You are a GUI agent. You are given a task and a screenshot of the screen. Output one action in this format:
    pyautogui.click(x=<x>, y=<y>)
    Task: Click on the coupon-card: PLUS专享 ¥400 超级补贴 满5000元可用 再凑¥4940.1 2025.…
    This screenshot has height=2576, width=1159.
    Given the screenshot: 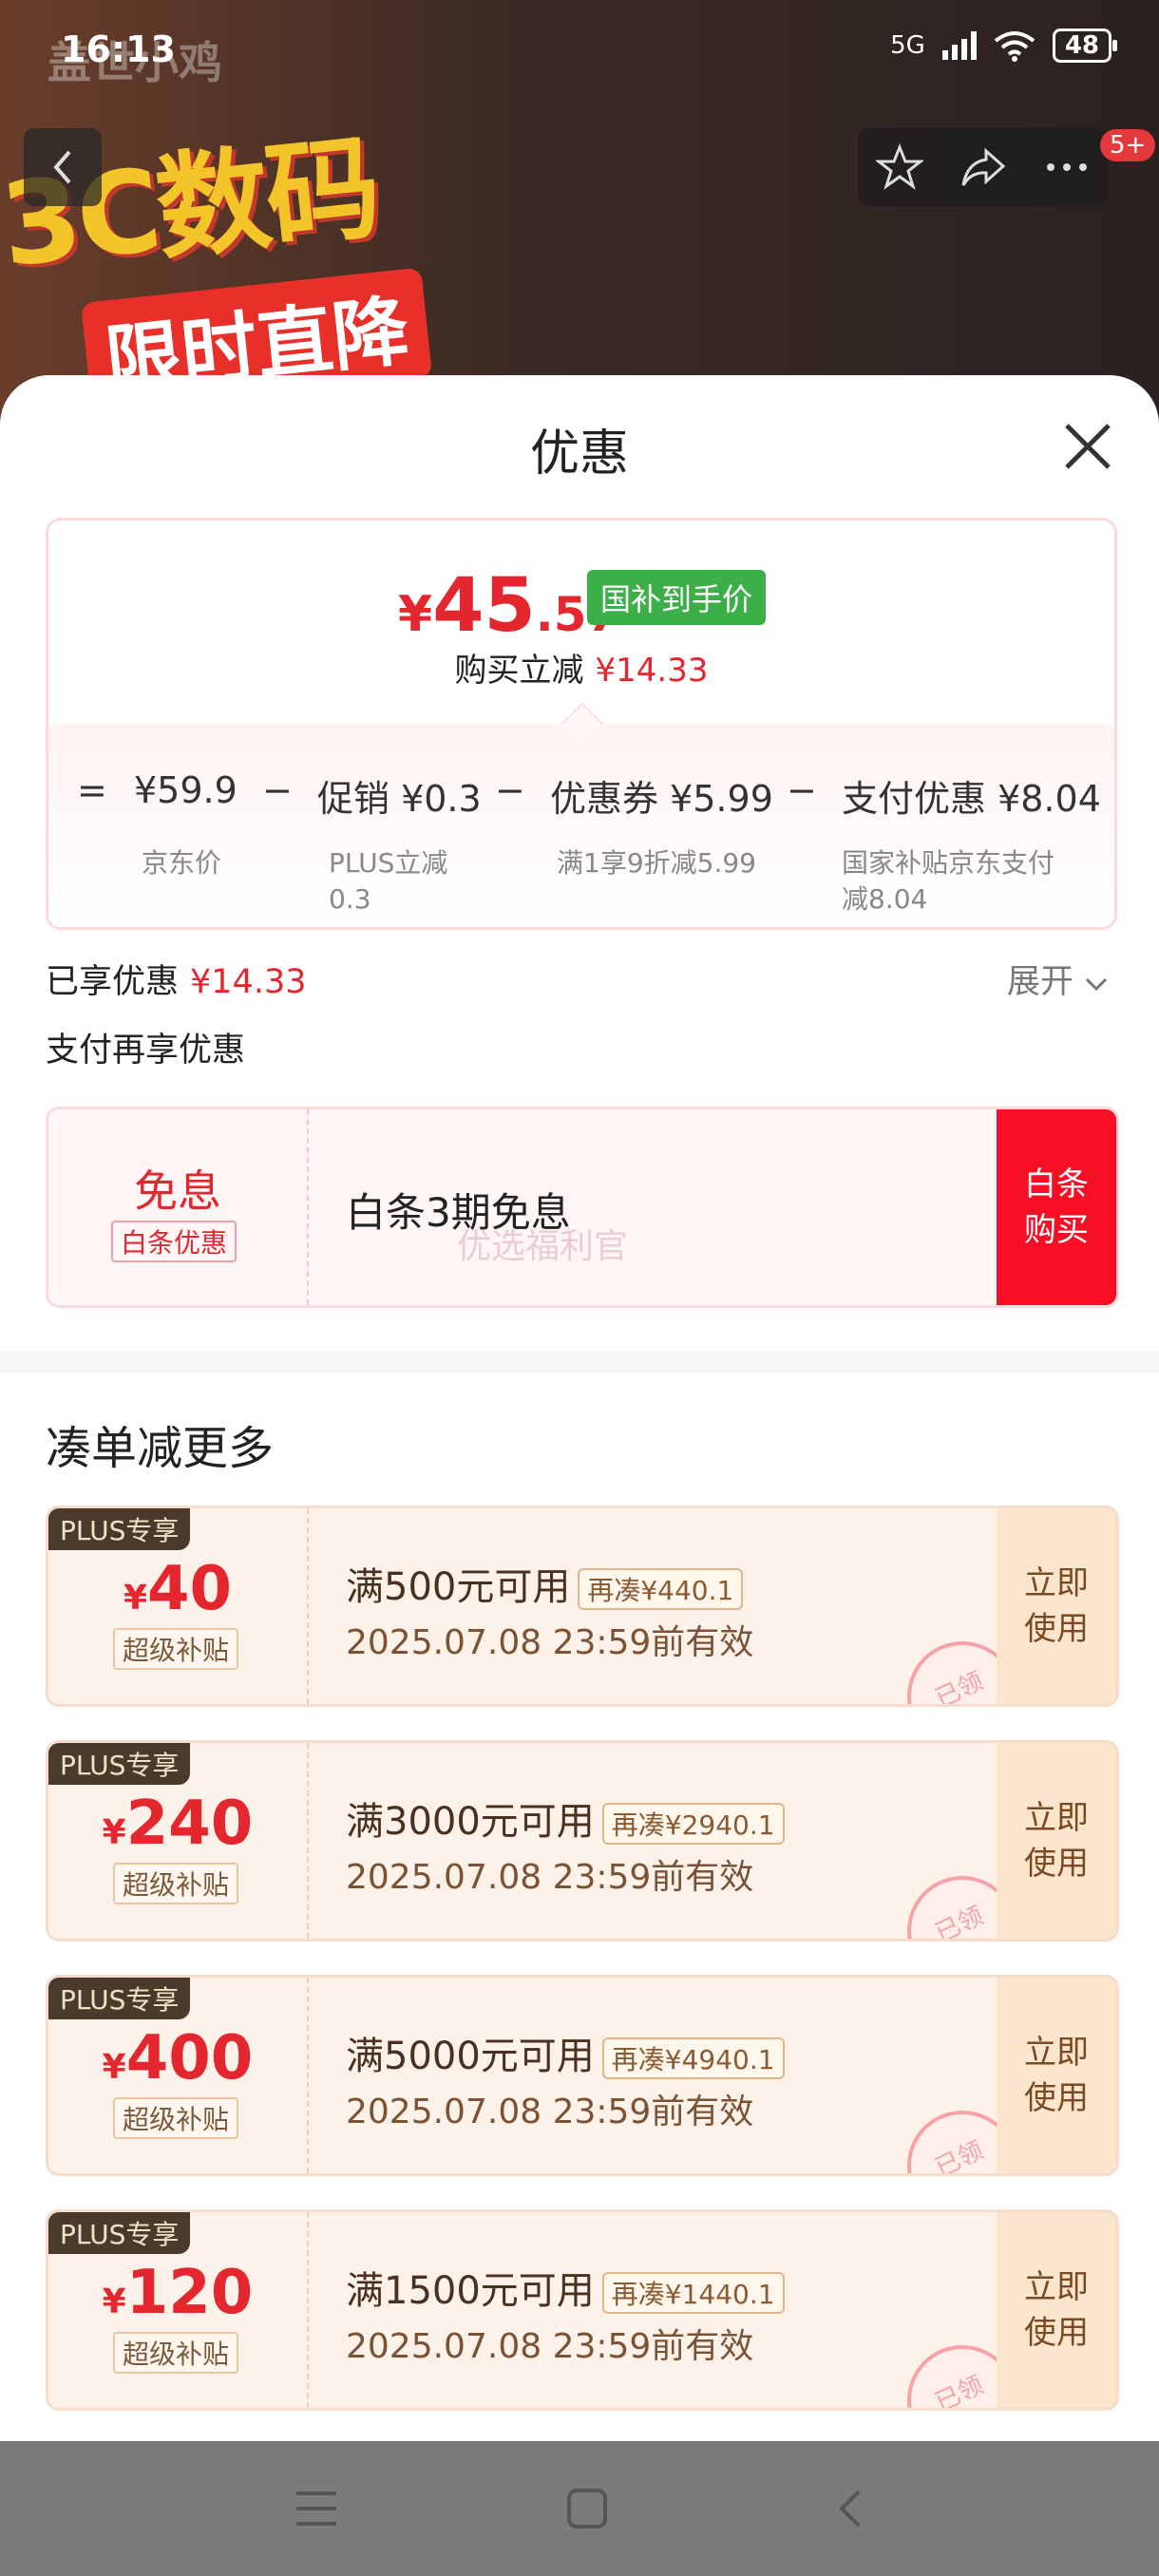 What is the action you would take?
    pyautogui.click(x=582, y=2075)
    